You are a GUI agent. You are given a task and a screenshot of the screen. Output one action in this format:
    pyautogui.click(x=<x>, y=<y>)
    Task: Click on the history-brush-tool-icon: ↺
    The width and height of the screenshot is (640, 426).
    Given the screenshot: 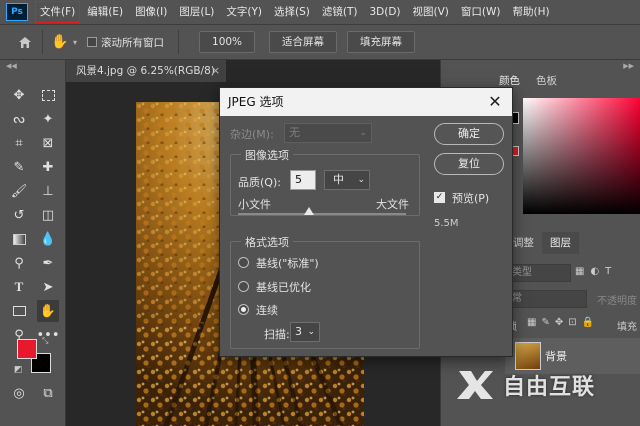 What is the action you would take?
    pyautogui.click(x=19, y=215)
    